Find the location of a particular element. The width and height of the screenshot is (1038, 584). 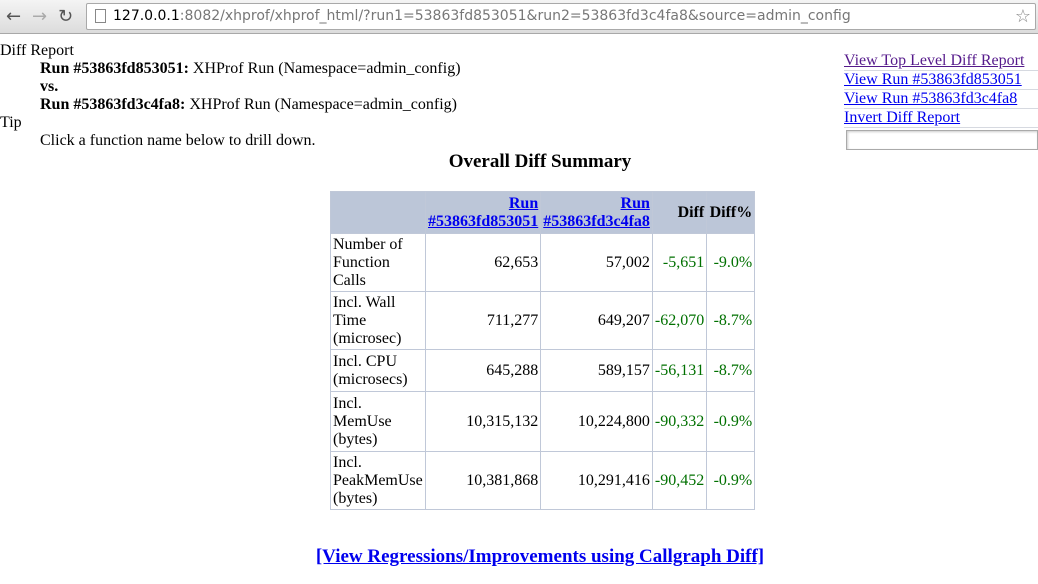

view-run1-link: View Run #53863fd853051 is located at coordinates (941, 80).